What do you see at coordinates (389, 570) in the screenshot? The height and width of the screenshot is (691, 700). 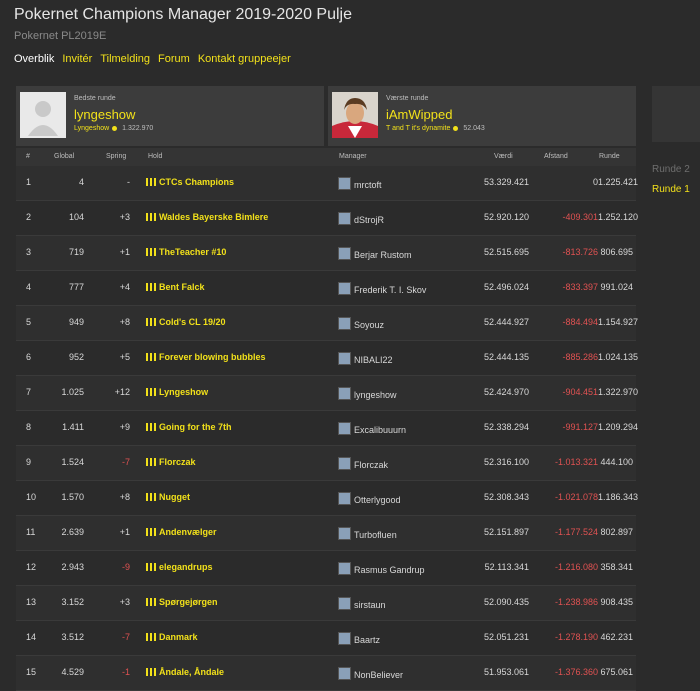 I see `row-manager: Rasmus Gandrup` at bounding box center [389, 570].